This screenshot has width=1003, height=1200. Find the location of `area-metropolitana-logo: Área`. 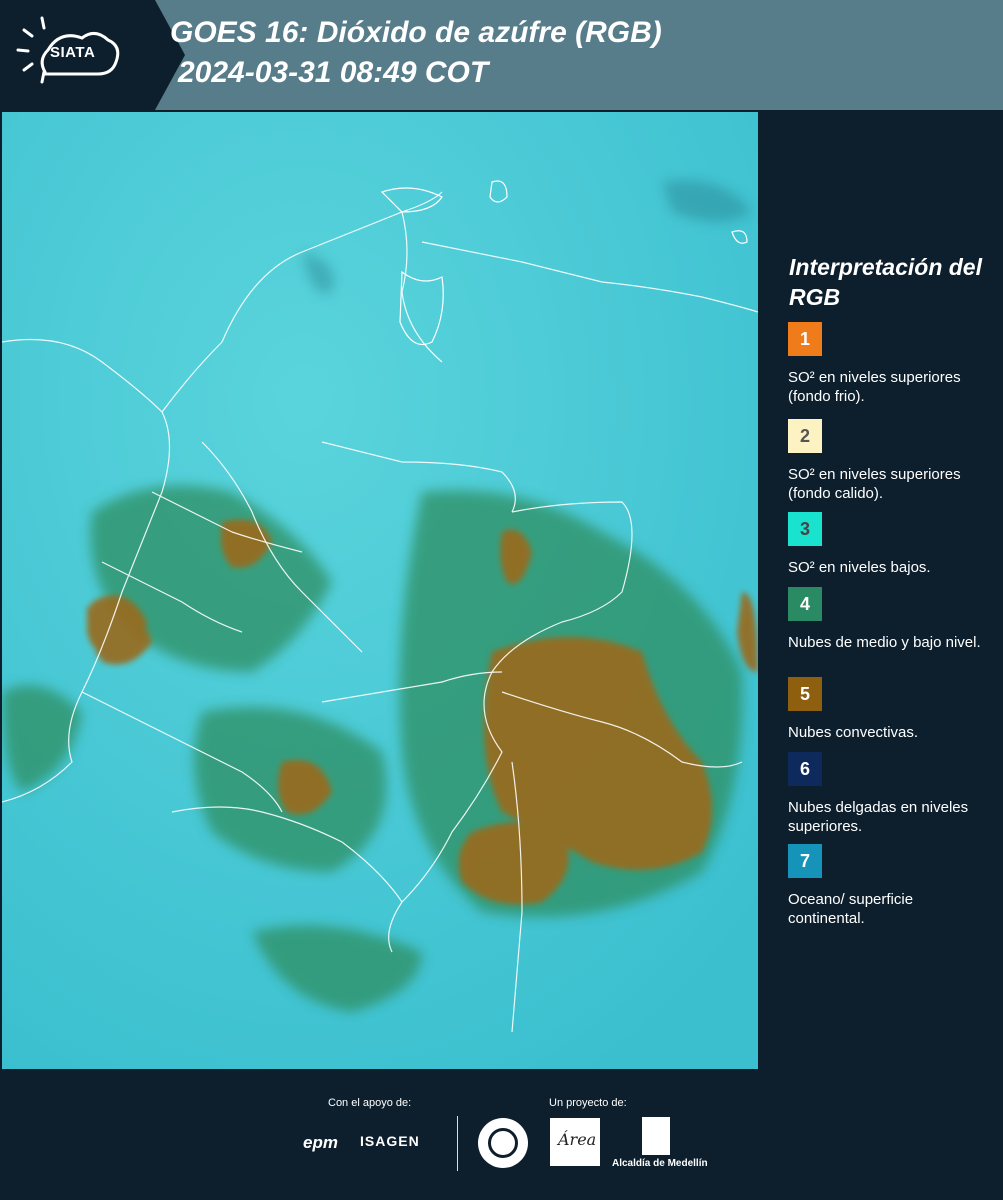

area-metropolitana-logo: Área is located at coordinates (575, 1142).